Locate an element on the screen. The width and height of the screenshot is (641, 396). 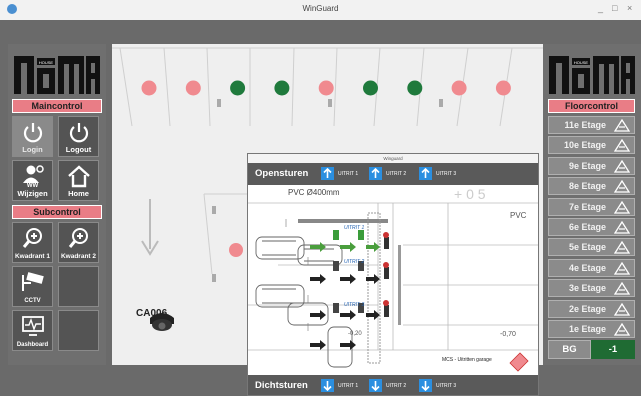
logout-button: Logout is located at coordinates (78, 136).